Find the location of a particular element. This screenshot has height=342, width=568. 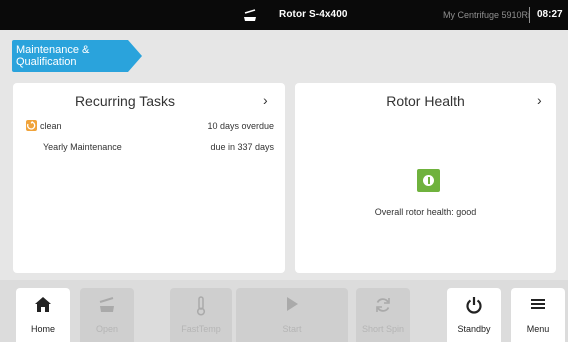

rotor-title: Rotor S-4x400 is located at coordinates (313, 14).